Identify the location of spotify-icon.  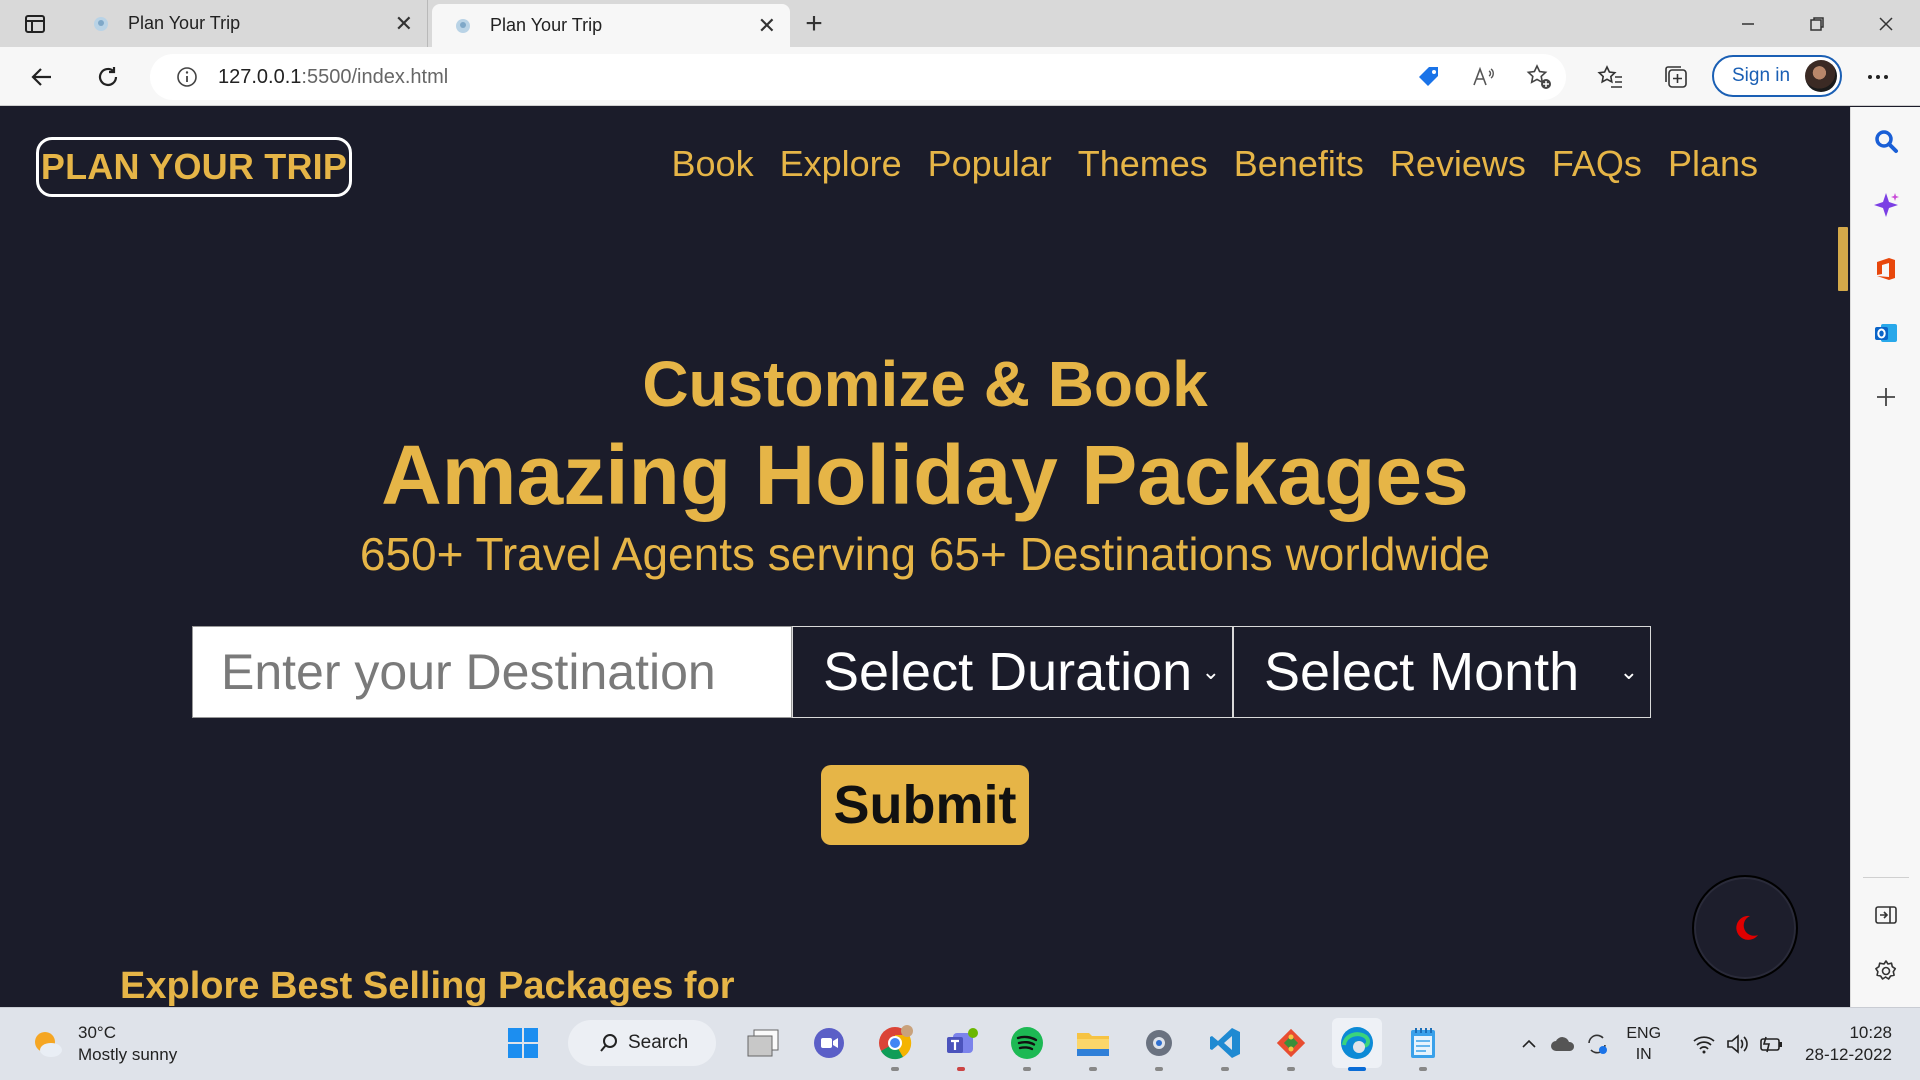
(1027, 1043).